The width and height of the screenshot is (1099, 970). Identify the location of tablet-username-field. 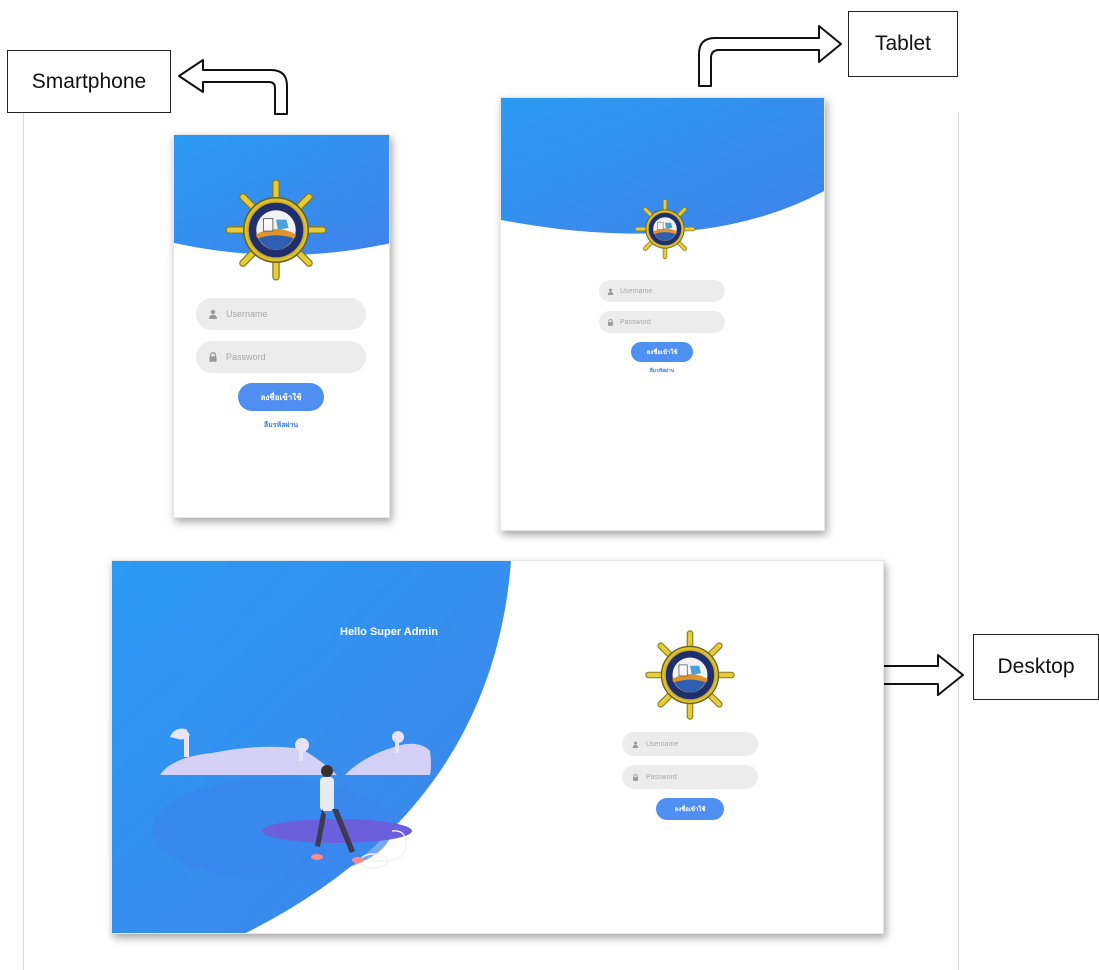
(662, 291).